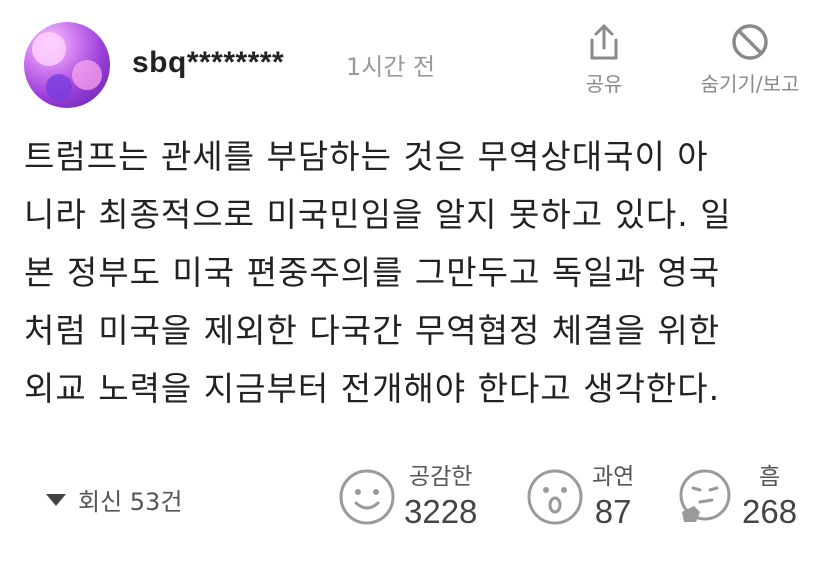  What do you see at coordinates (604, 42) in the screenshot?
I see `share-icon` at bounding box center [604, 42].